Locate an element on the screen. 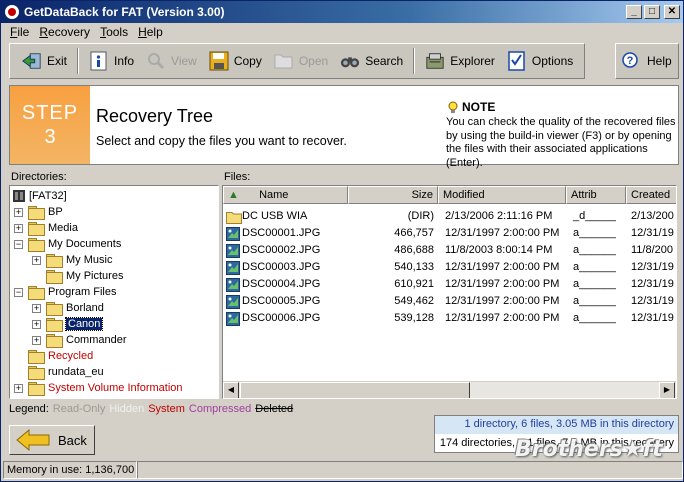 This screenshot has height=482, width=684. tree-node: rundata_eu is located at coordinates (59, 372).